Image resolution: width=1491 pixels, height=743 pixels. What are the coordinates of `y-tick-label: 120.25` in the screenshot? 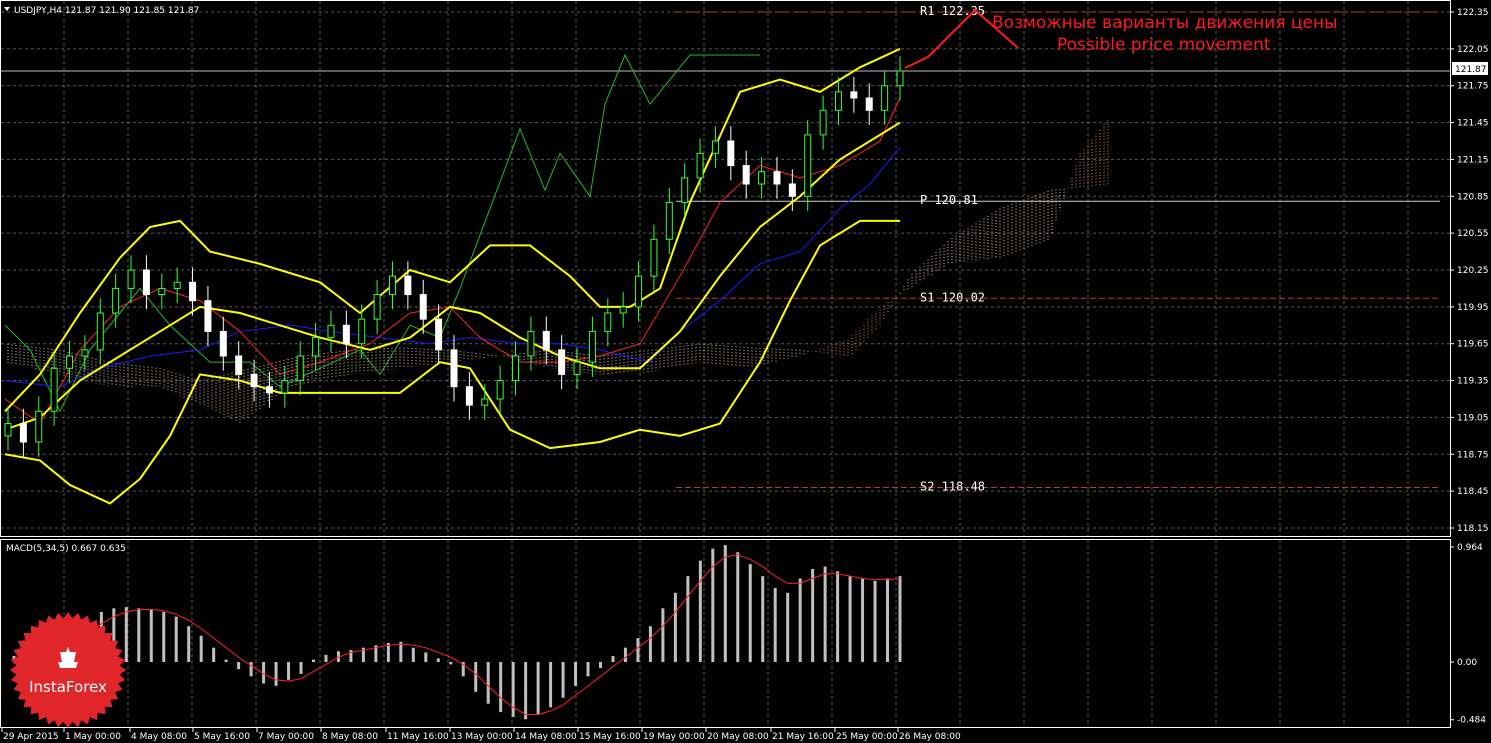 It's located at (1473, 271).